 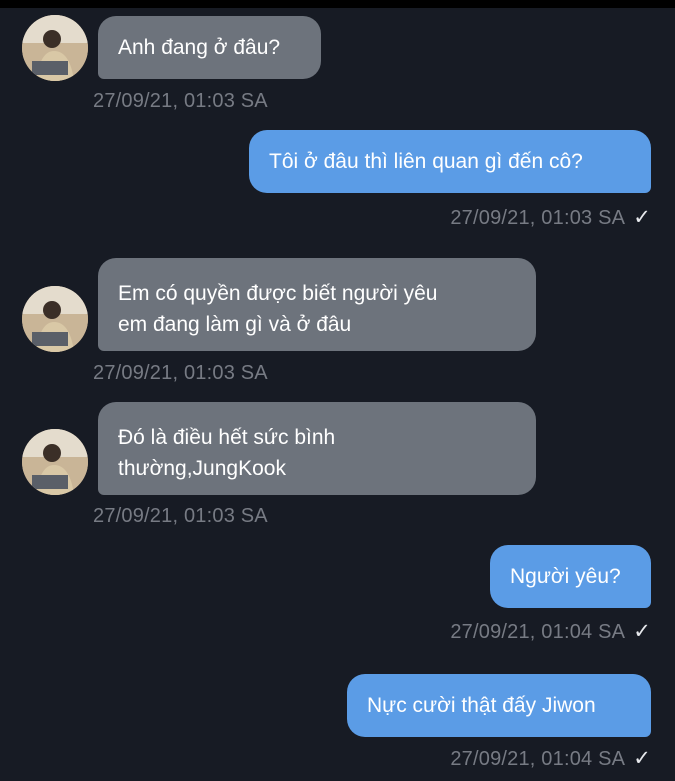 I want to click on message-bubble-incoming: Đó là điều hết sức bình thường,JungKook, so click(x=317, y=448).